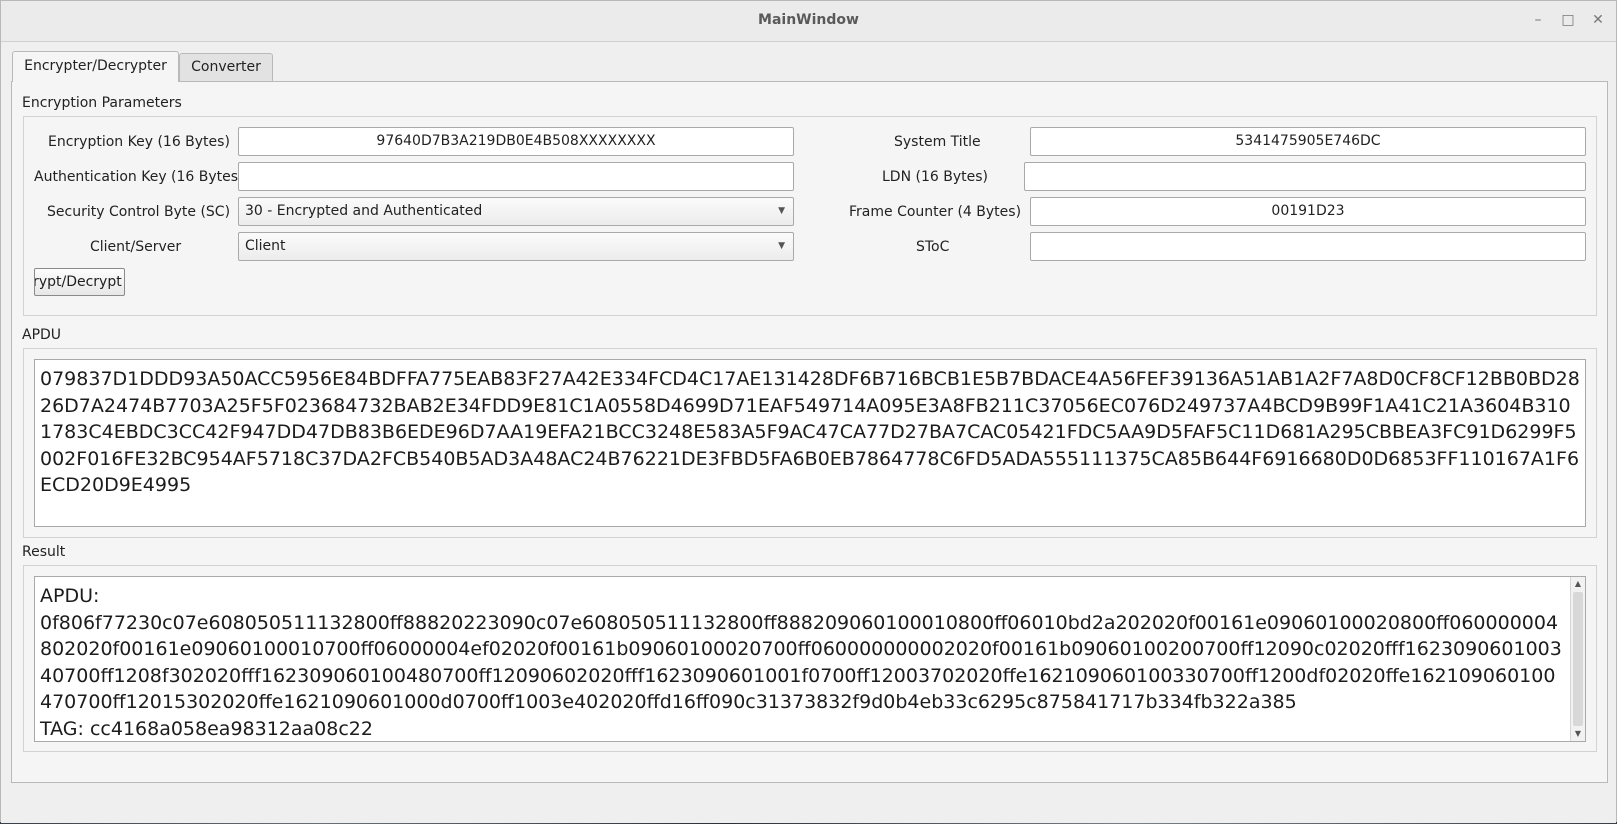 Image resolution: width=1617 pixels, height=824 pixels. I want to click on tab-converter: Converter, so click(226, 67).